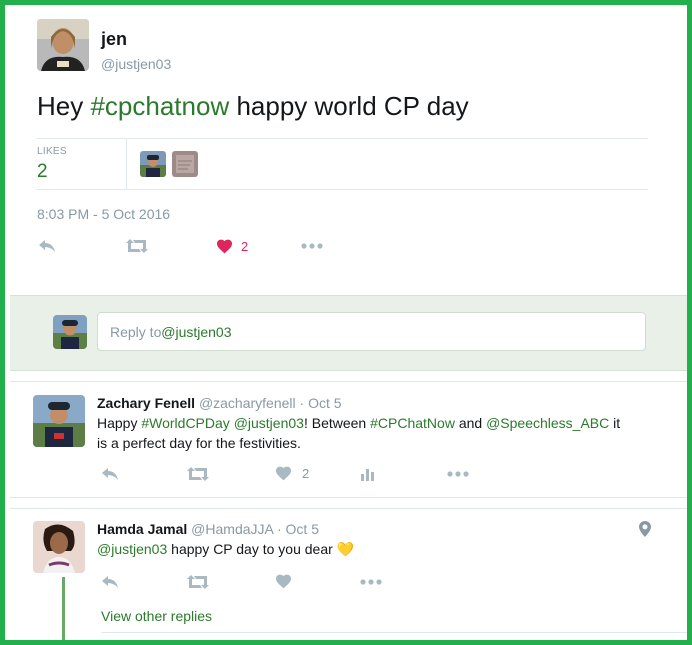 This screenshot has width=692, height=645. Describe the element at coordinates (412, 423) in the screenshot. I see `hashtag-link: #CPChatNow` at that location.